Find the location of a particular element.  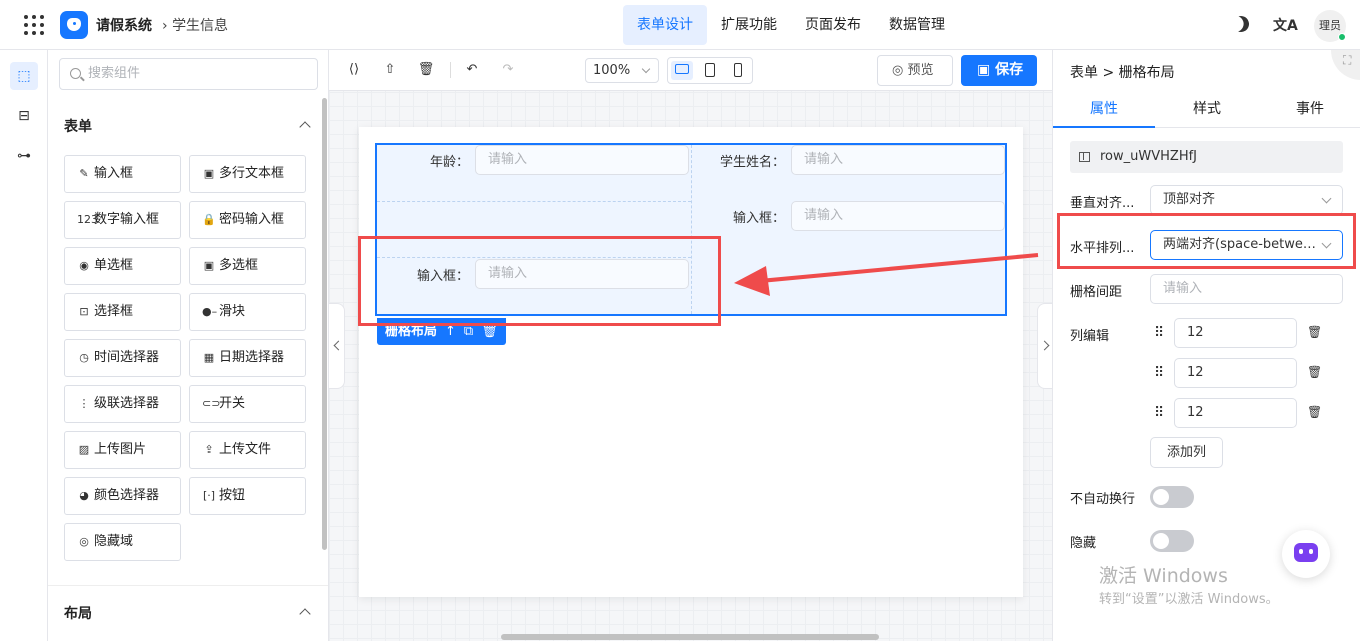

annotation-arrow-head is located at coordinates (752, 281).